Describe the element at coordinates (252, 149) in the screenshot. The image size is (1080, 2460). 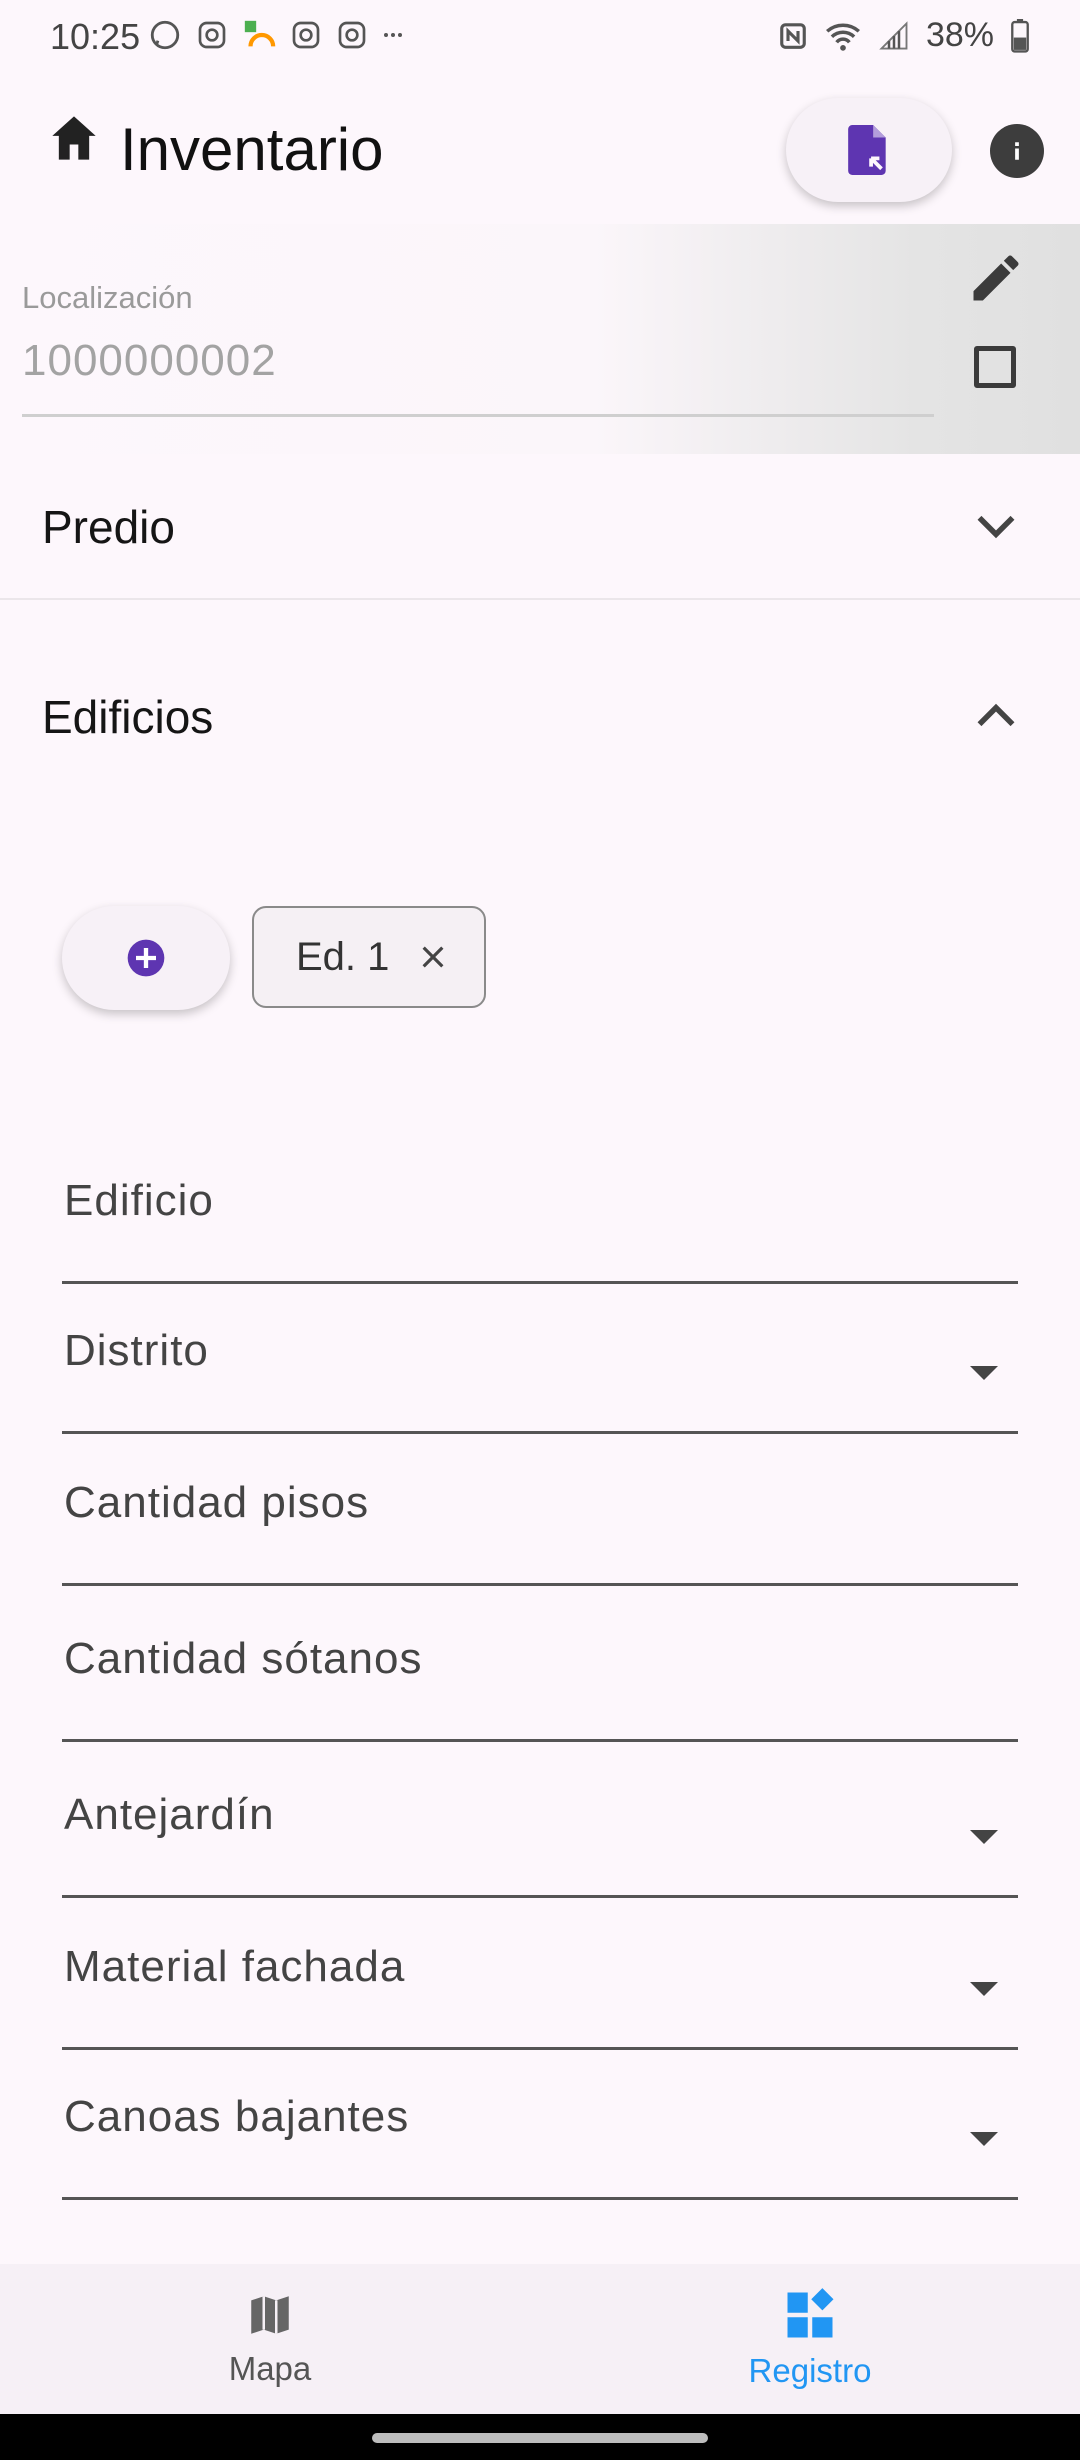
I see `page-title: Inventario` at that location.